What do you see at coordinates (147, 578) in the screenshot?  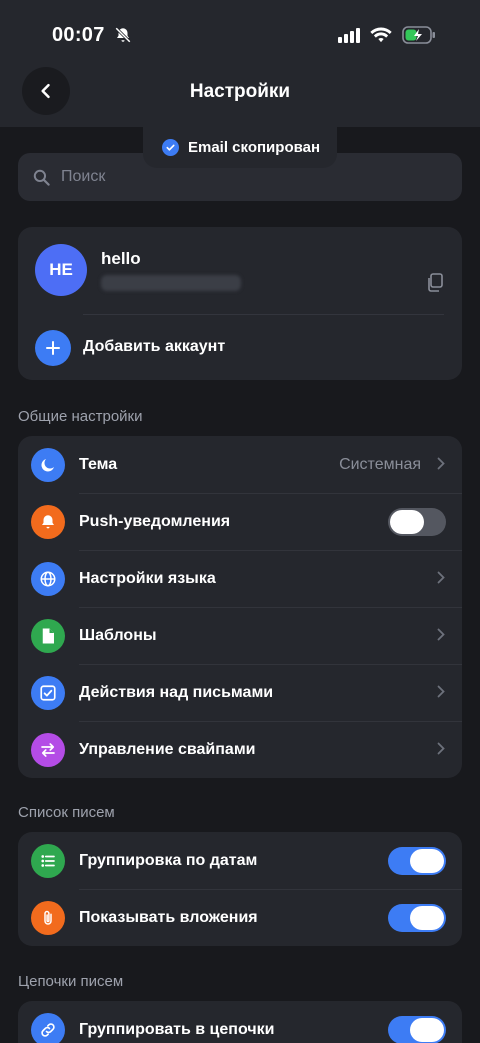 I see `language-label: Настройки языка` at bounding box center [147, 578].